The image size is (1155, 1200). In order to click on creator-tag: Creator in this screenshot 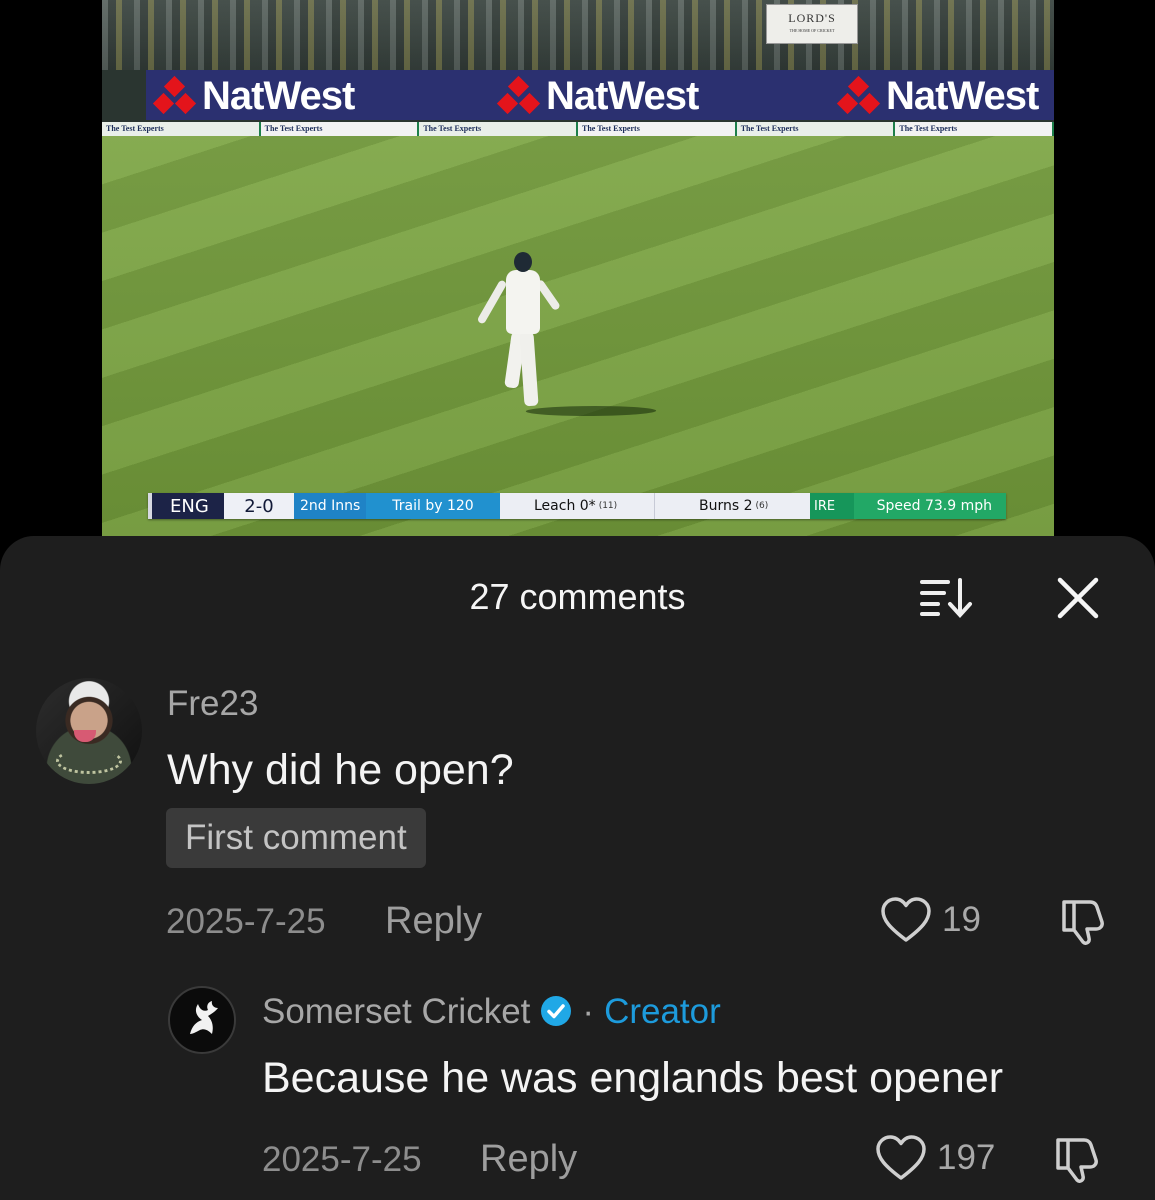, I will do `click(662, 1011)`.